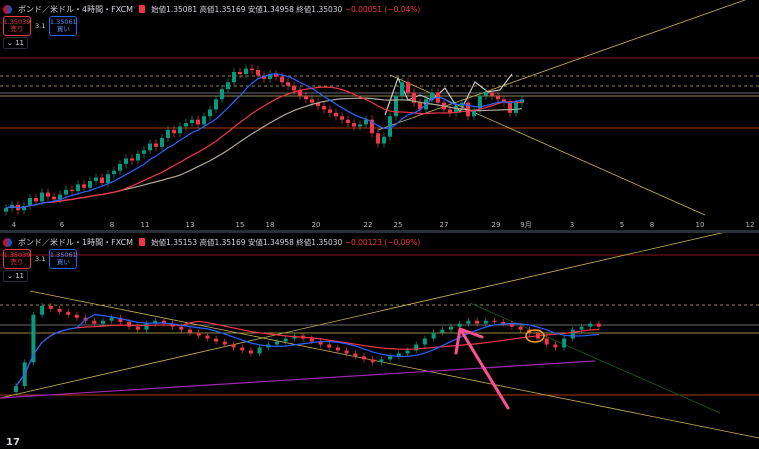 The width and height of the screenshot is (759, 449). I want to click on x-tick-label-4h: 18, so click(270, 225).